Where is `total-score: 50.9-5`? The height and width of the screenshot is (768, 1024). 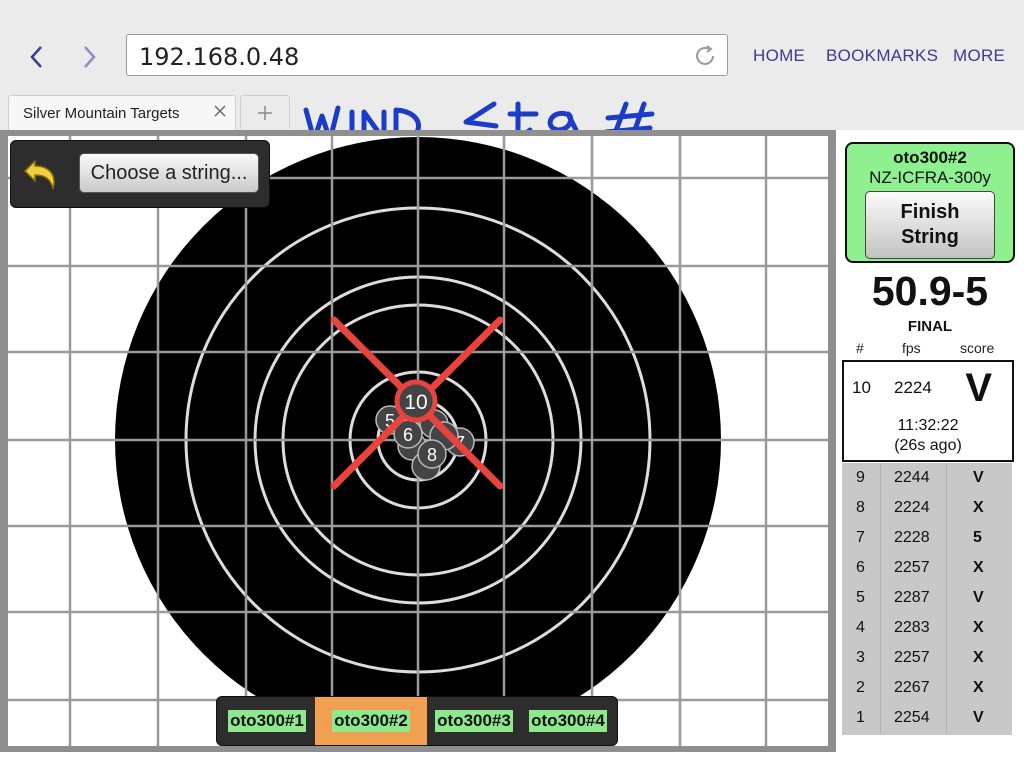
total-score: 50.9-5 is located at coordinates (930, 291).